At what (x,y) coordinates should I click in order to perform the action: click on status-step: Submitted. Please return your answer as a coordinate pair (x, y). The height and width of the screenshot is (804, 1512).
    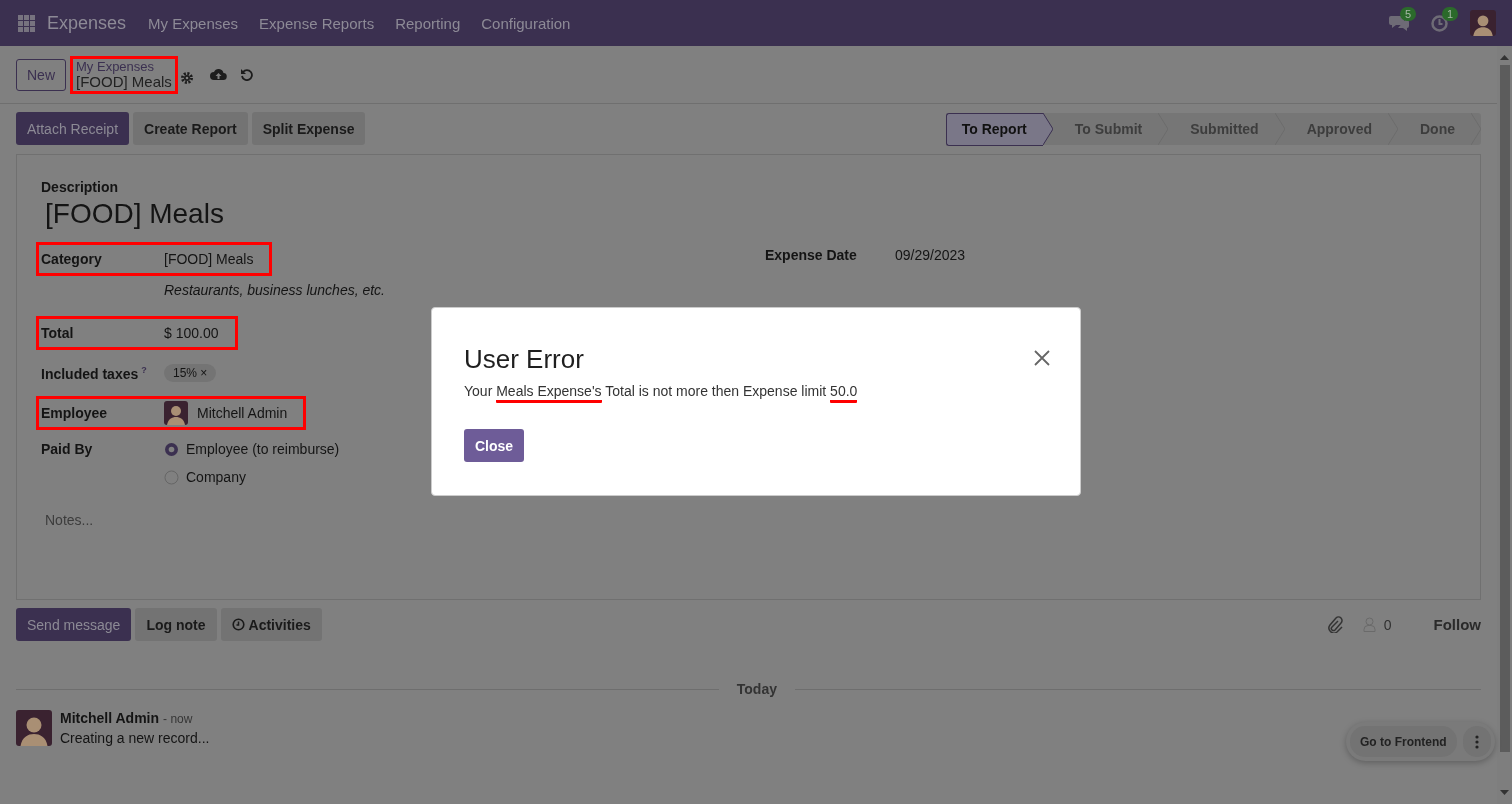
    Looking at the image, I should click on (1221, 129).